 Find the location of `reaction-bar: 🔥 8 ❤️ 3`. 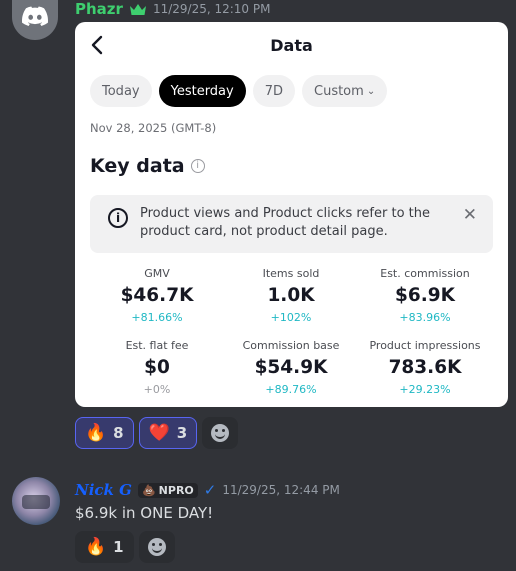

reaction-bar: 🔥 8 ❤️ 3 is located at coordinates (157, 433).